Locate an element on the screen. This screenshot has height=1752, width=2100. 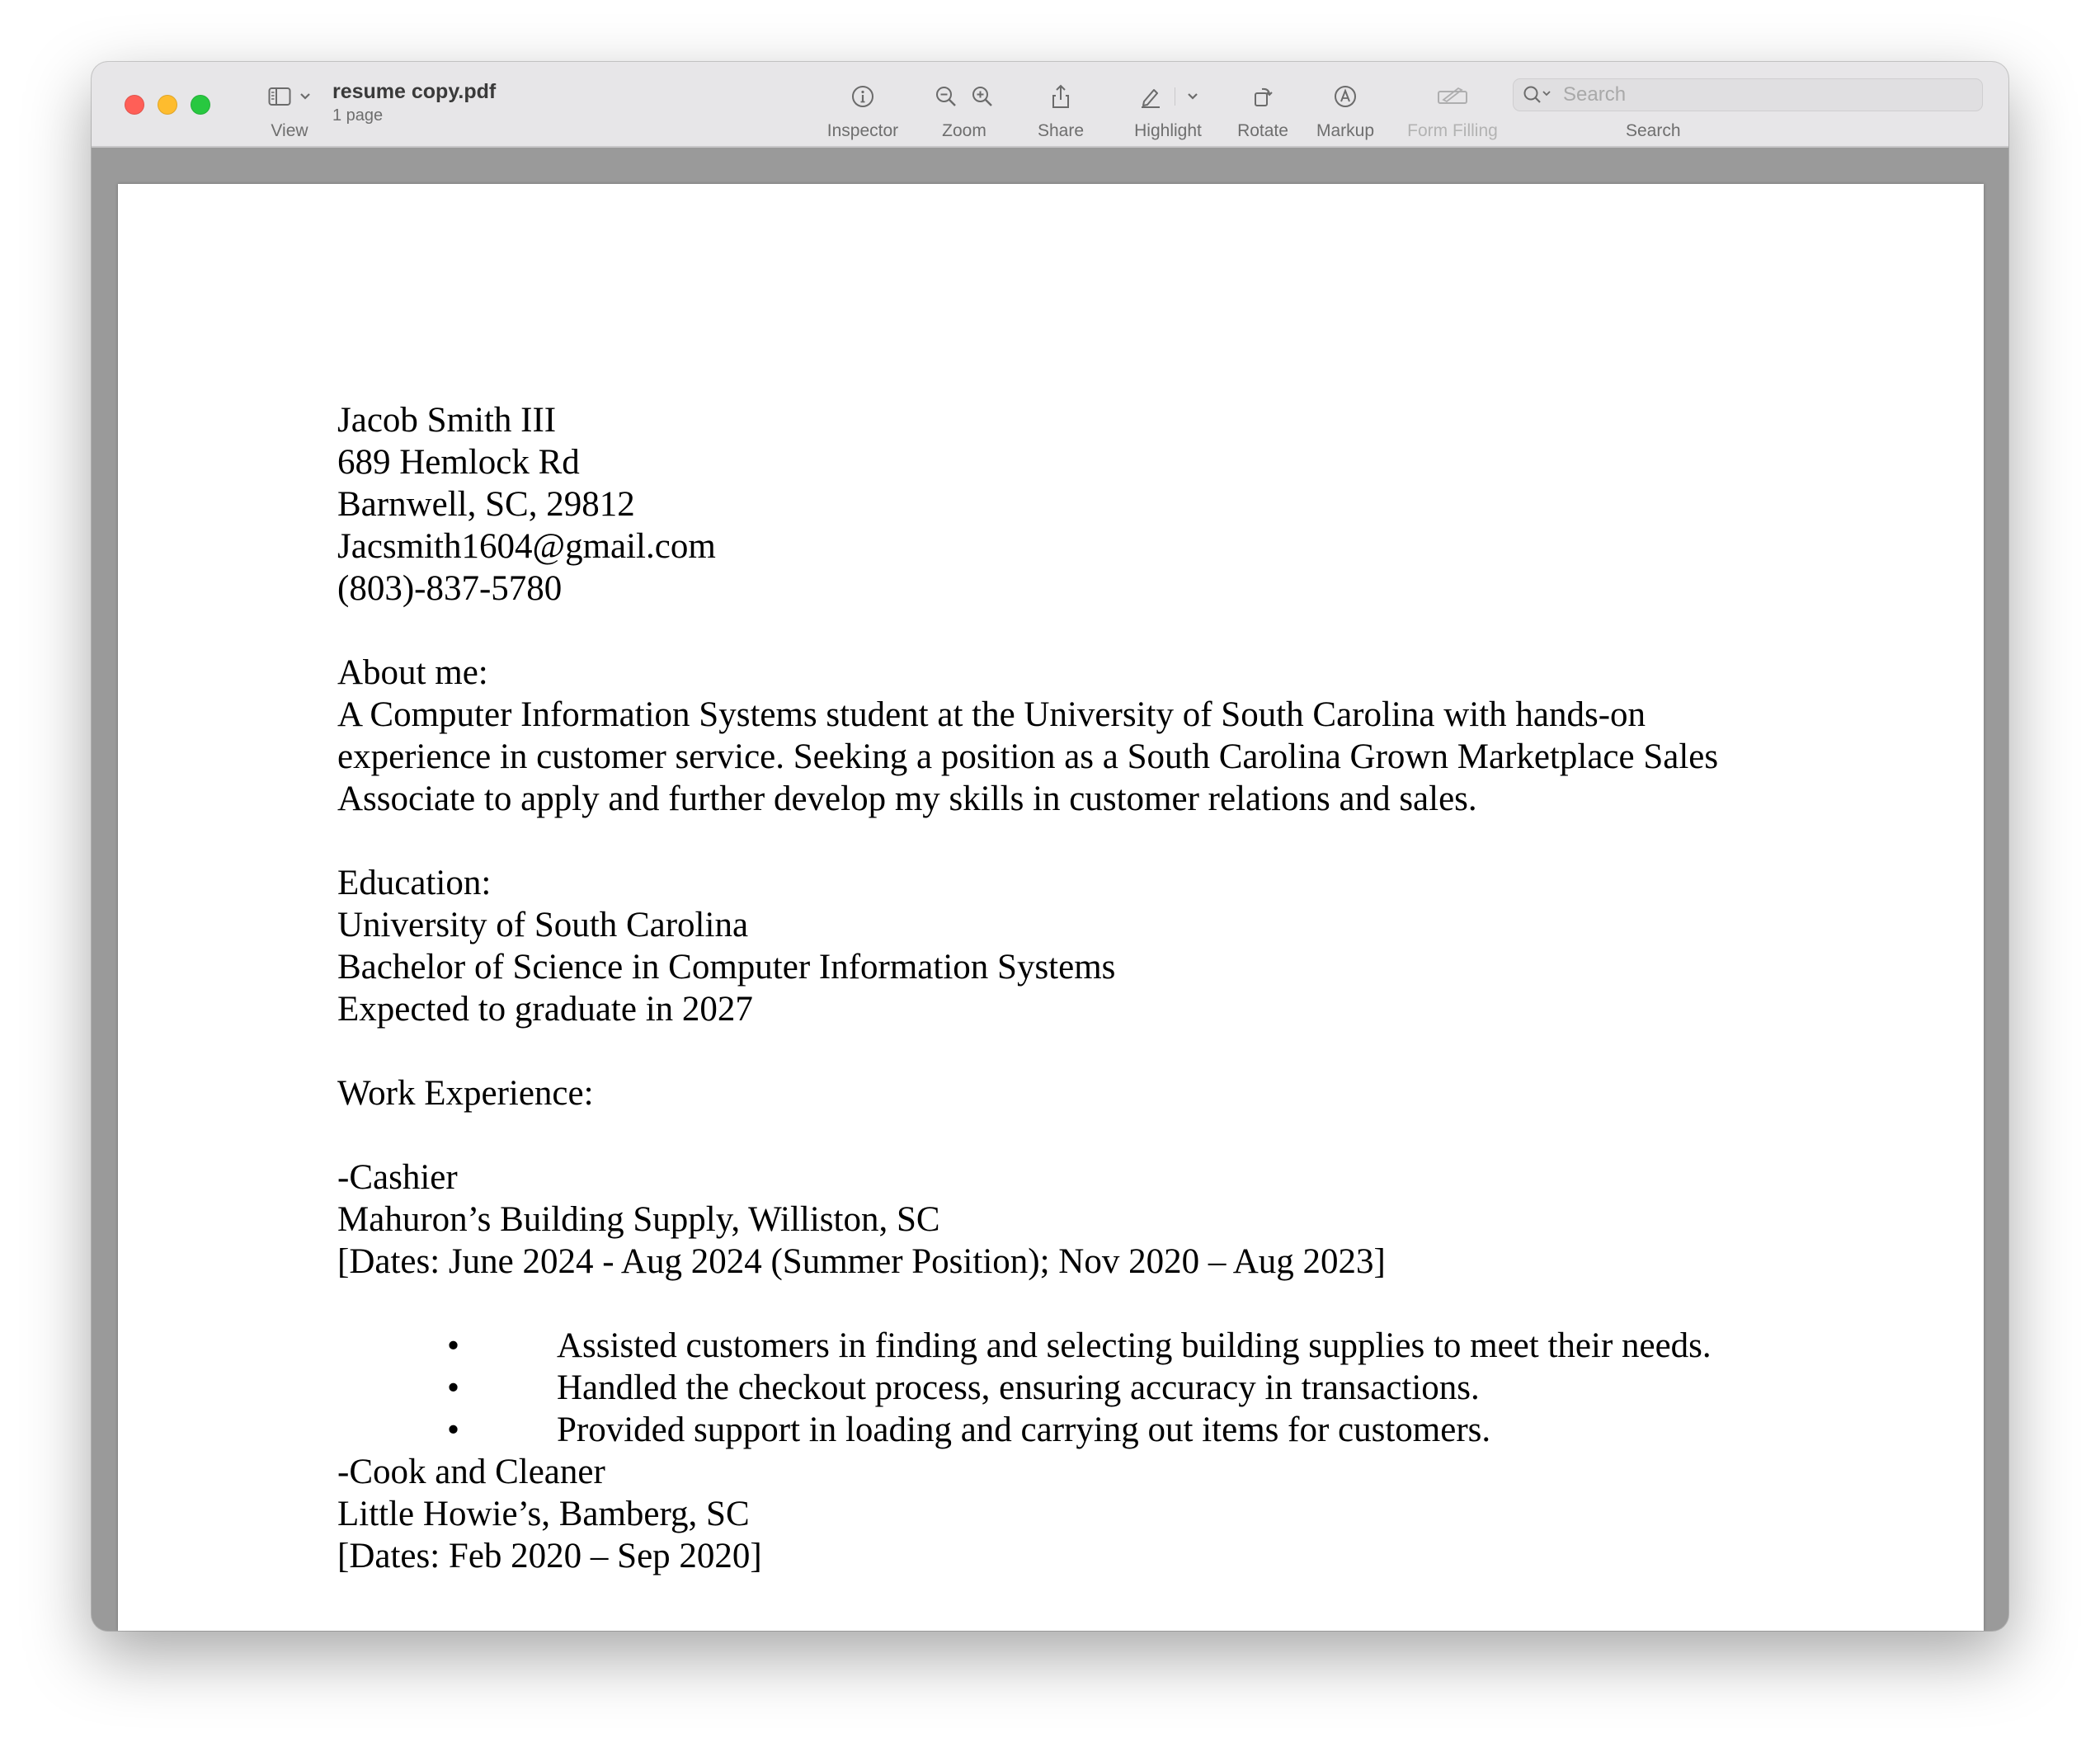
page-count: 1 page is located at coordinates (358, 115).